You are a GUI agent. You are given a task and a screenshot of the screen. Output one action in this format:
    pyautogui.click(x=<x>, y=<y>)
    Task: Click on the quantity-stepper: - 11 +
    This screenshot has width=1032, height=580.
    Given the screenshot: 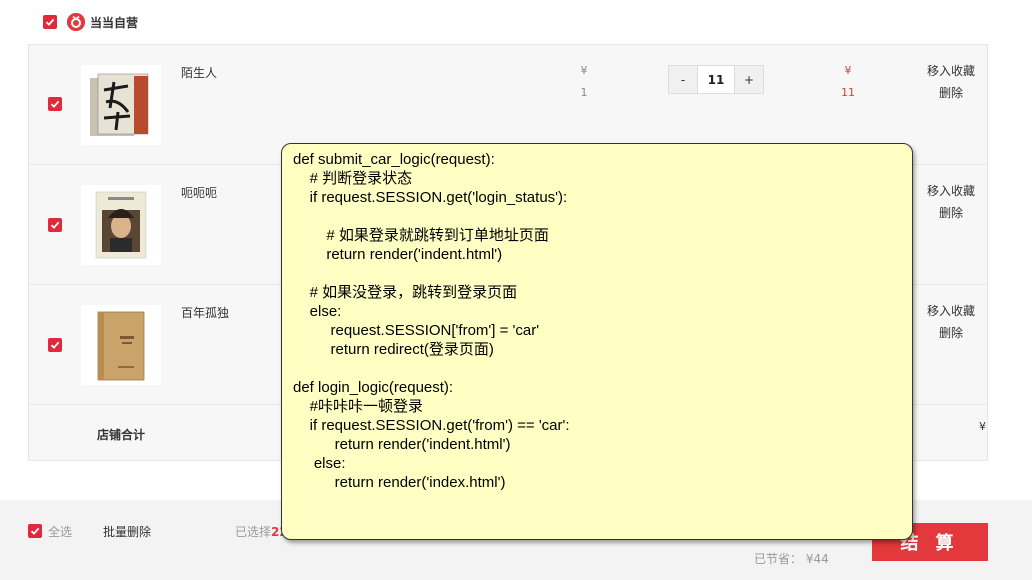 What is the action you would take?
    pyautogui.click(x=716, y=79)
    